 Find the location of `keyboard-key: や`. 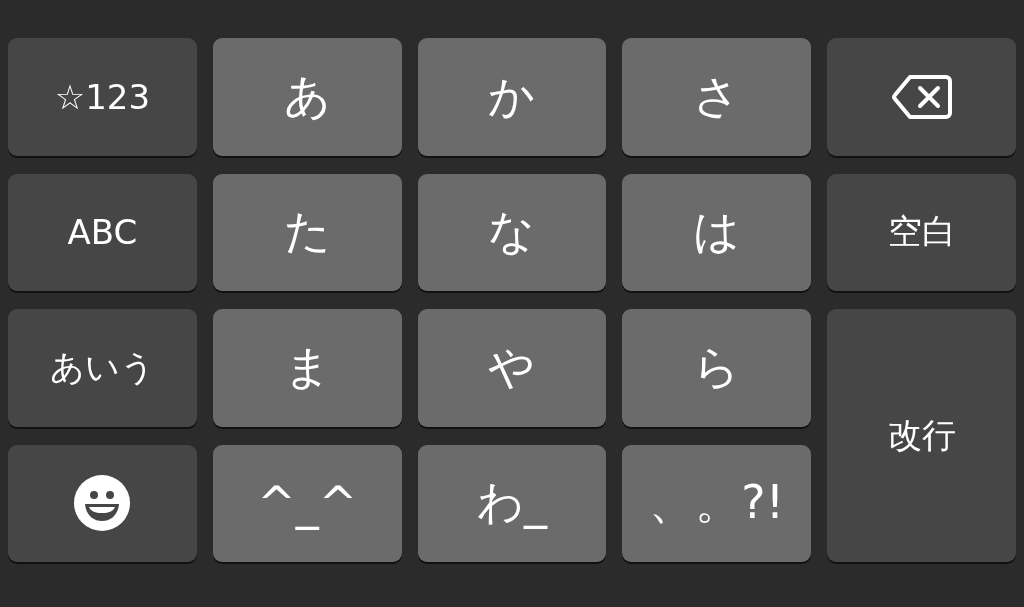

keyboard-key: や is located at coordinates (512, 368).